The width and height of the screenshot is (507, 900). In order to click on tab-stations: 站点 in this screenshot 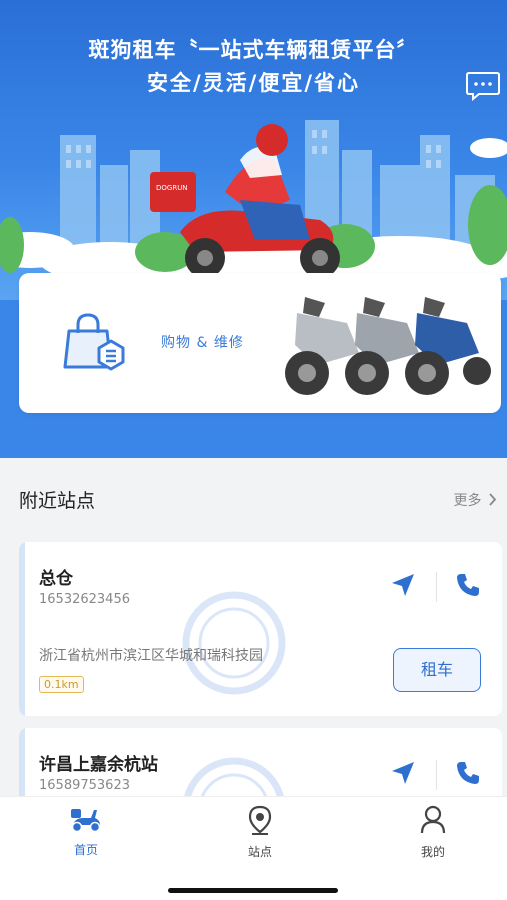, I will do `click(260, 832)`.